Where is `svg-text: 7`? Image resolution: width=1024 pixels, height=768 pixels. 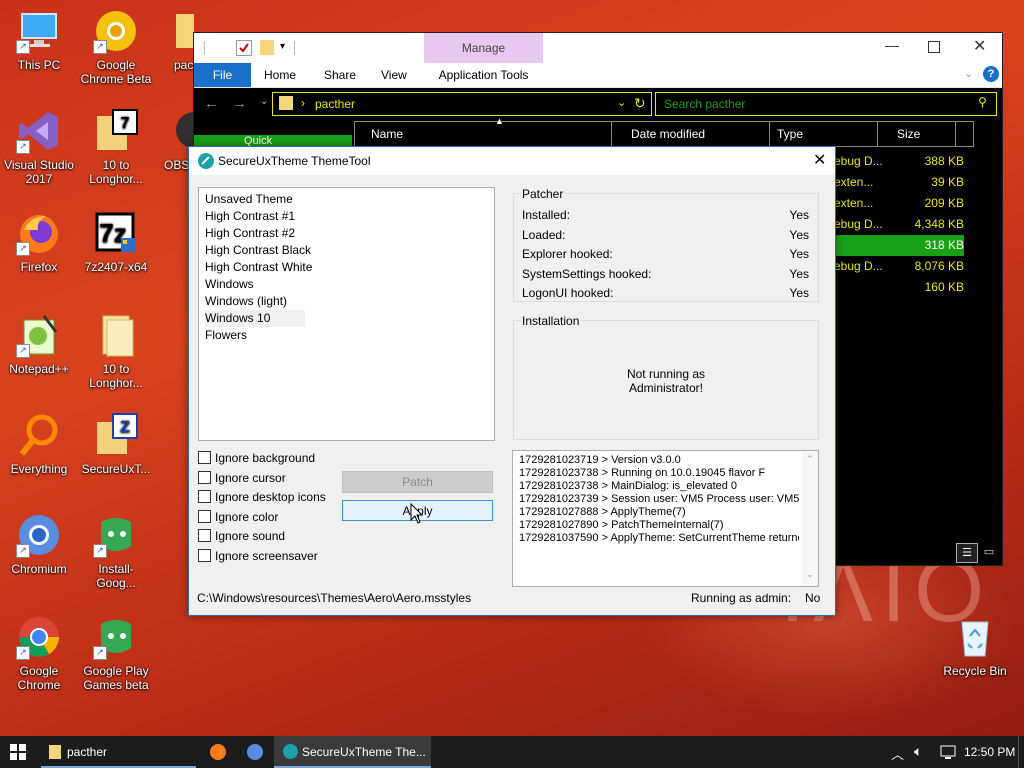 svg-text: 7 is located at coordinates (125, 123).